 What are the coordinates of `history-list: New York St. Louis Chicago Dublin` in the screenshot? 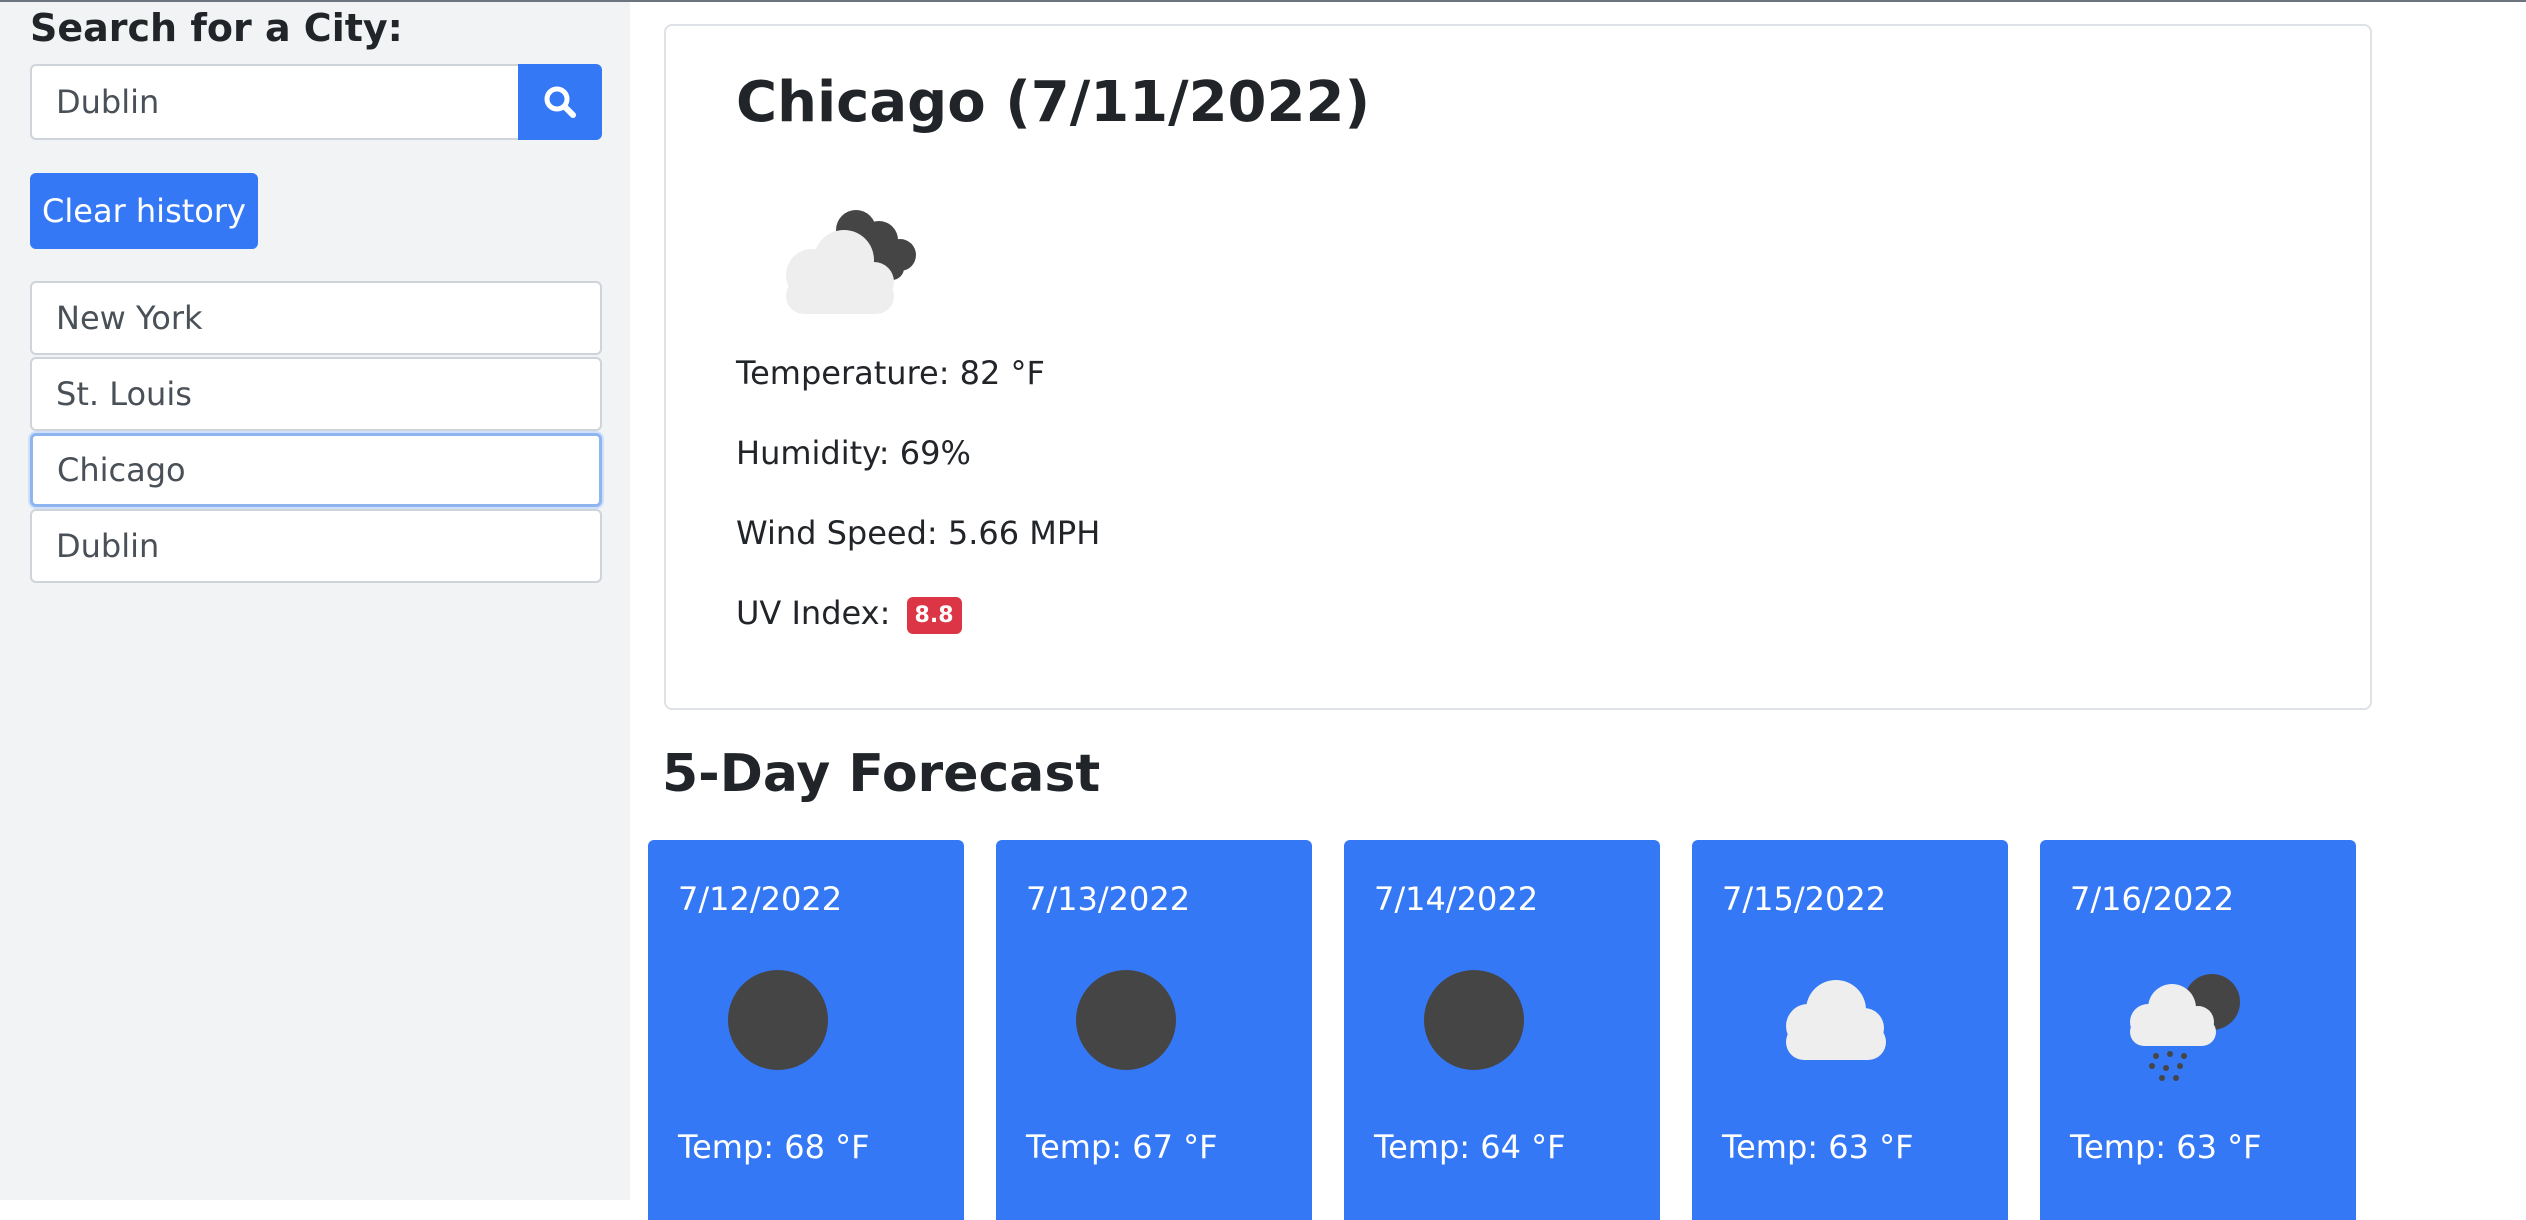 It's located at (316, 433).